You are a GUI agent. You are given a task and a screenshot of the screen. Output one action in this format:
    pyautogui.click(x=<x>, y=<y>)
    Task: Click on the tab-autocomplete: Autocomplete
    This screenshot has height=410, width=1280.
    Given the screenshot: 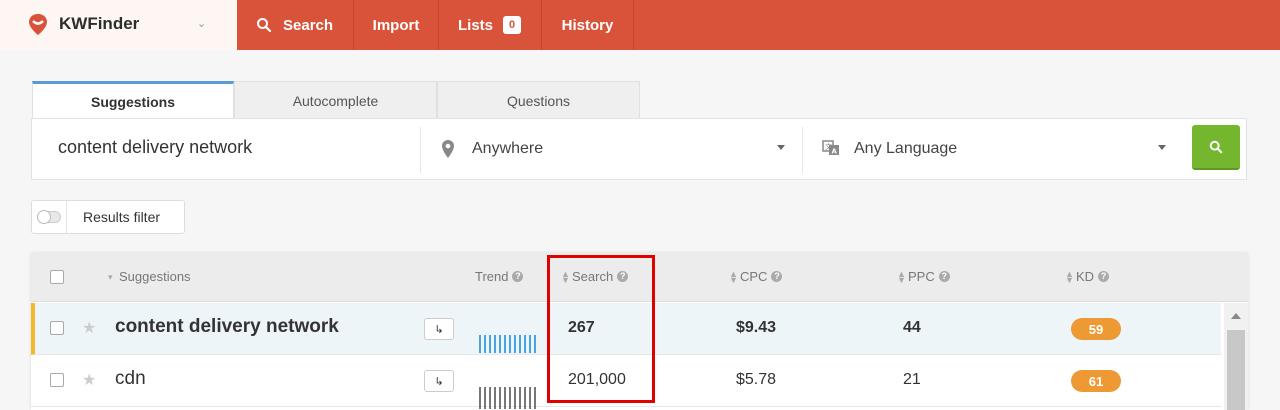 What is the action you would take?
    pyautogui.click(x=335, y=100)
    